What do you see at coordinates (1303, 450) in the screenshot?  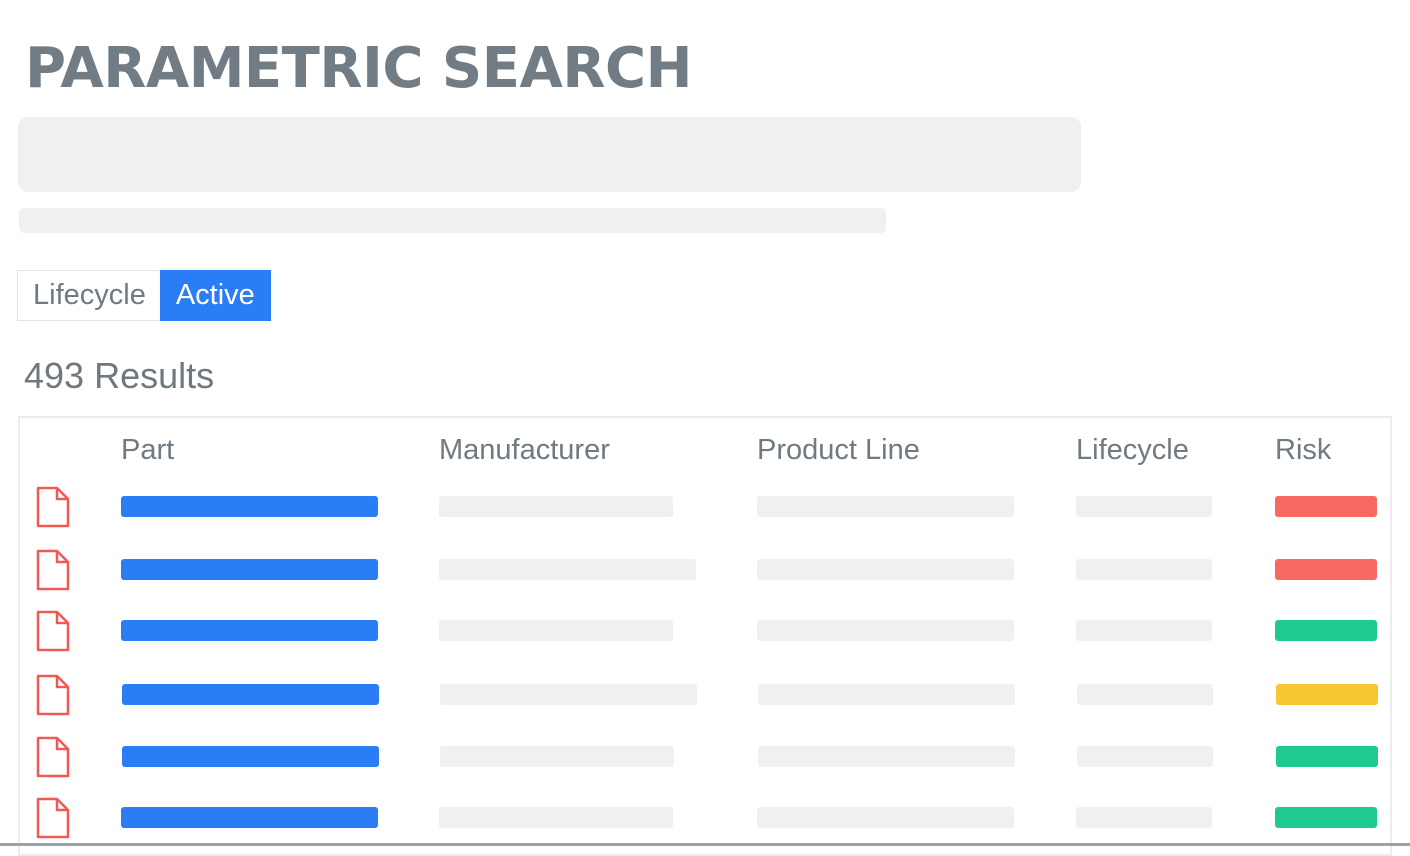 I see `column-header-risk: Risk` at bounding box center [1303, 450].